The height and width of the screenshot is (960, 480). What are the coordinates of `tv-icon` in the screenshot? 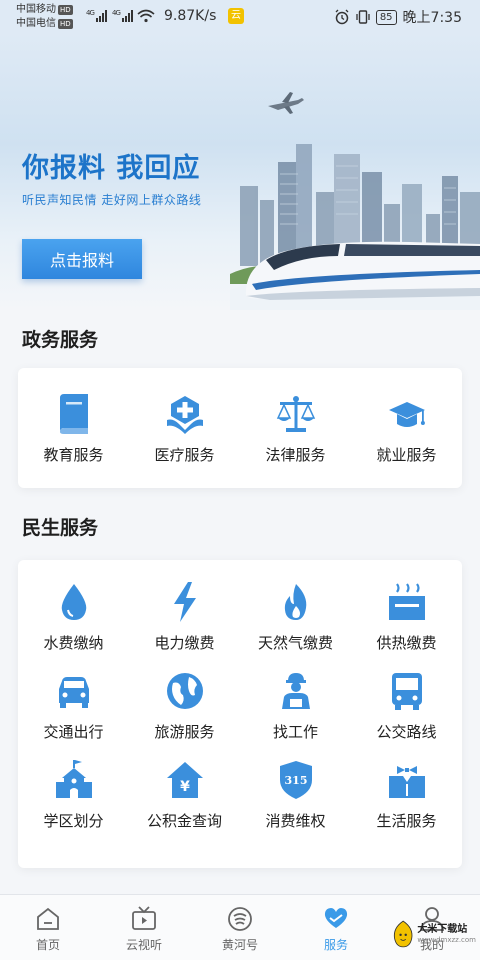 It's located at (144, 919).